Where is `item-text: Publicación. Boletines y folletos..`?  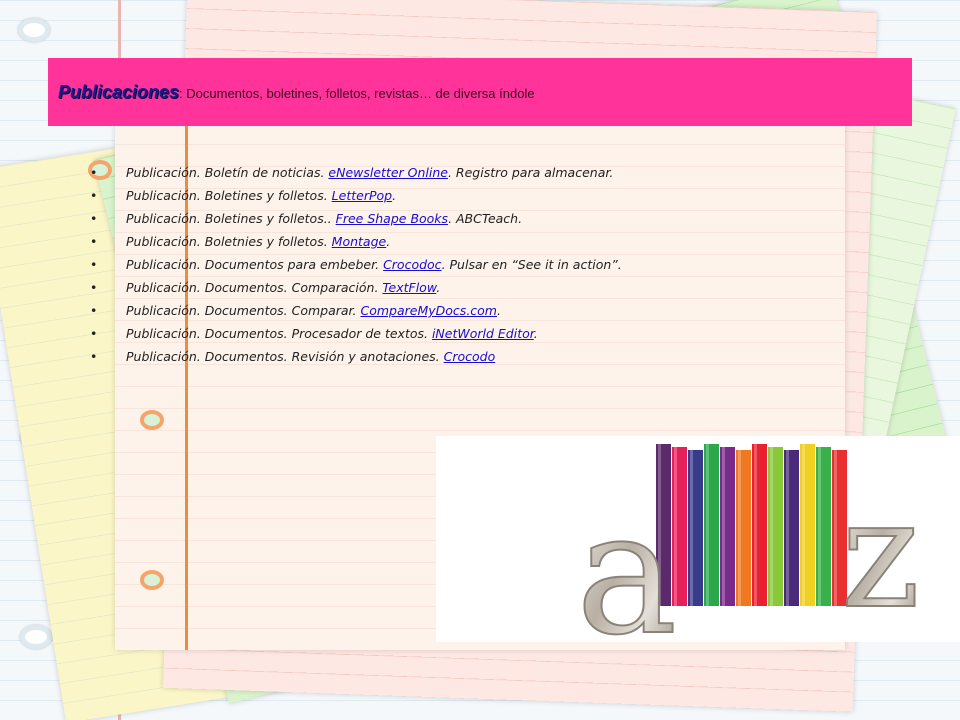 item-text: Publicación. Boletines y folletos.. is located at coordinates (231, 218).